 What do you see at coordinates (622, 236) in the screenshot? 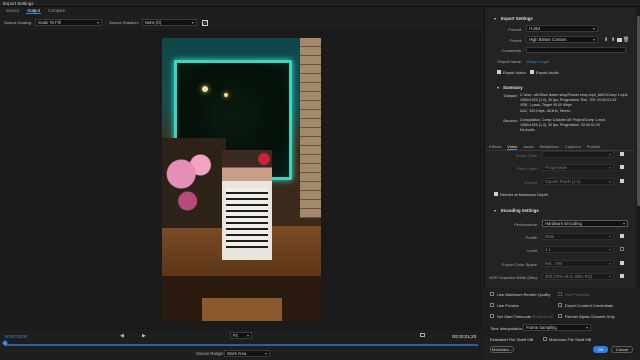
I see `profile-checkbox` at bounding box center [622, 236].